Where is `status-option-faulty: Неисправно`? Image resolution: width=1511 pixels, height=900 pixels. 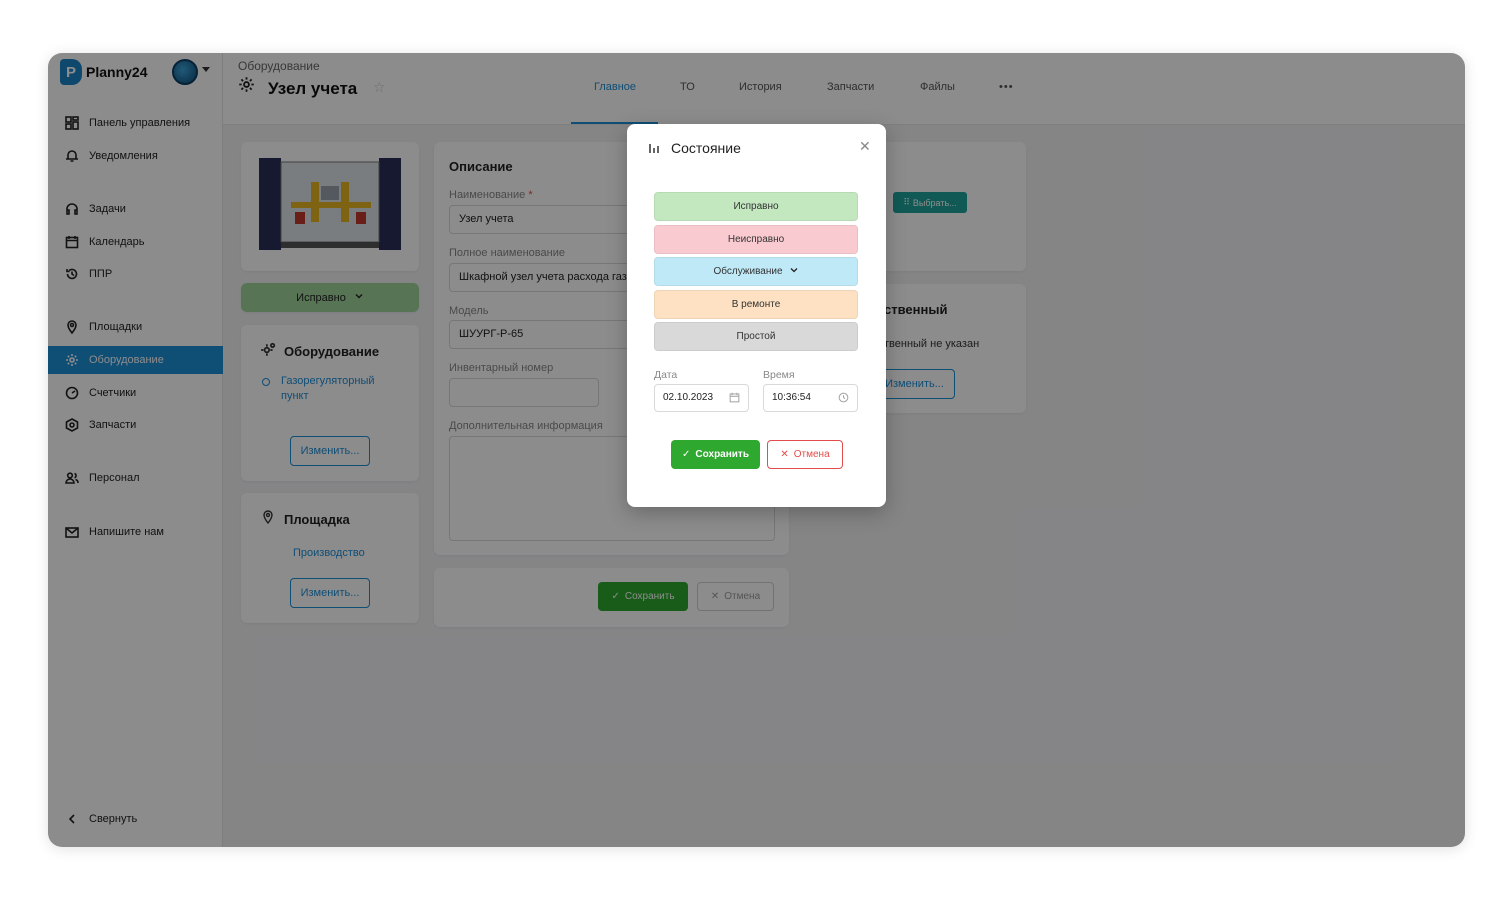 status-option-faulty: Неисправно is located at coordinates (756, 239).